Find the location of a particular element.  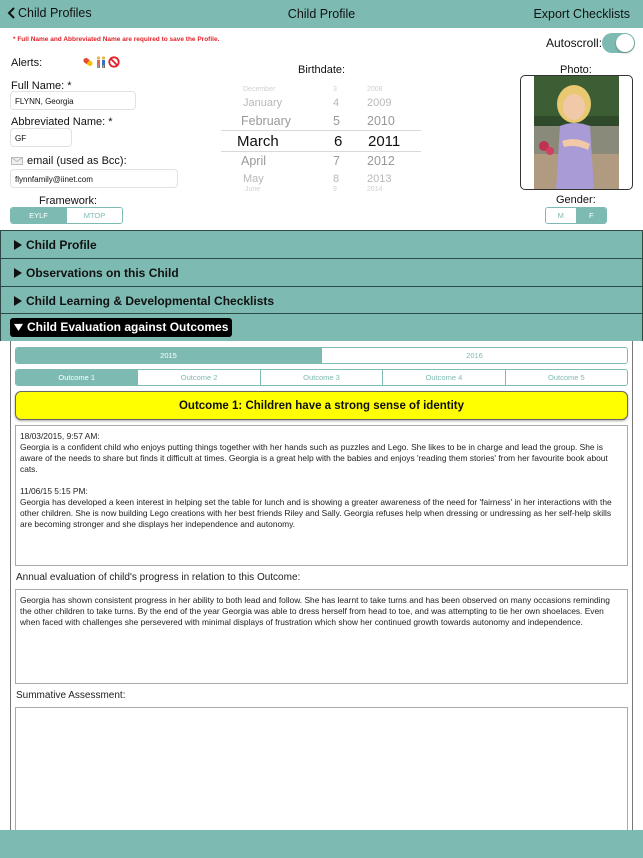

pill-icon is located at coordinates (88, 62).